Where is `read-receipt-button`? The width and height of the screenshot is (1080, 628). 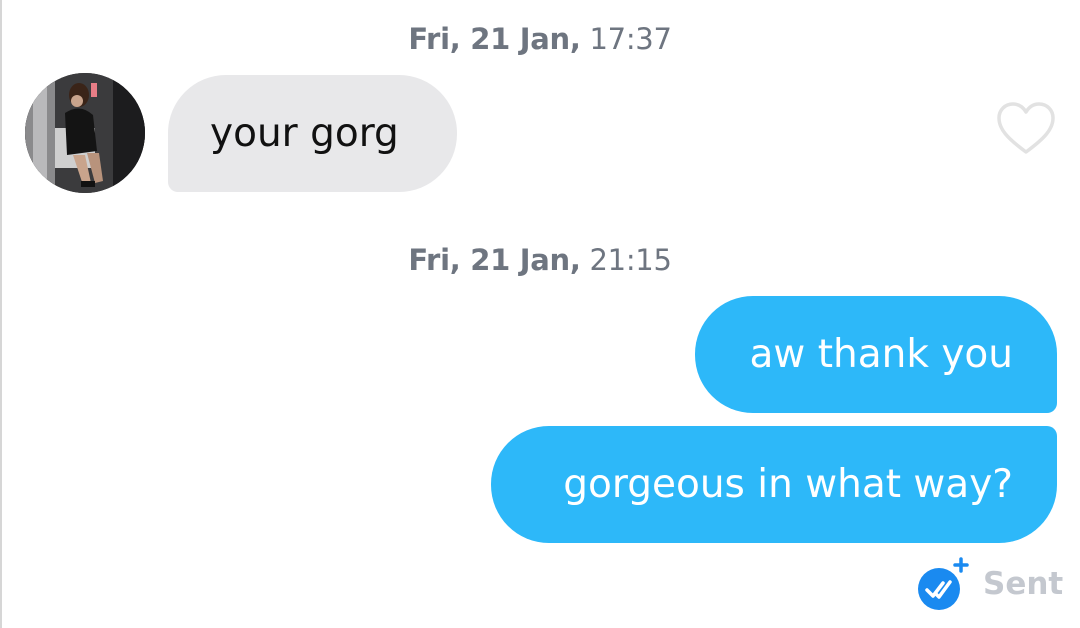 read-receipt-button is located at coordinates (944, 584).